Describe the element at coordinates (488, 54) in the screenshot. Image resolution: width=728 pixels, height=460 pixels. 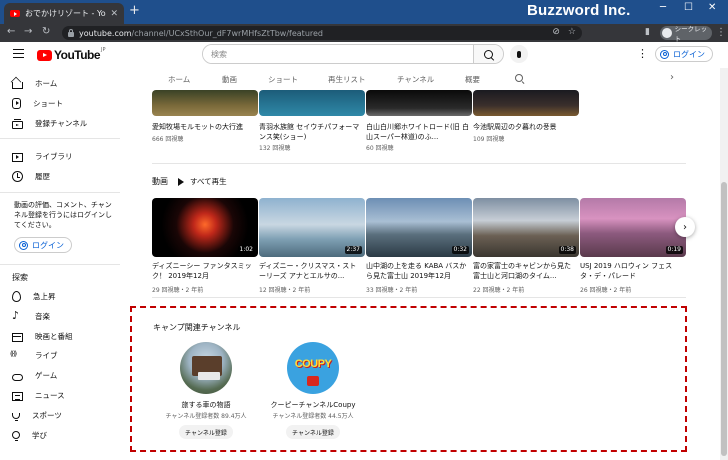
I see `search-button` at that location.